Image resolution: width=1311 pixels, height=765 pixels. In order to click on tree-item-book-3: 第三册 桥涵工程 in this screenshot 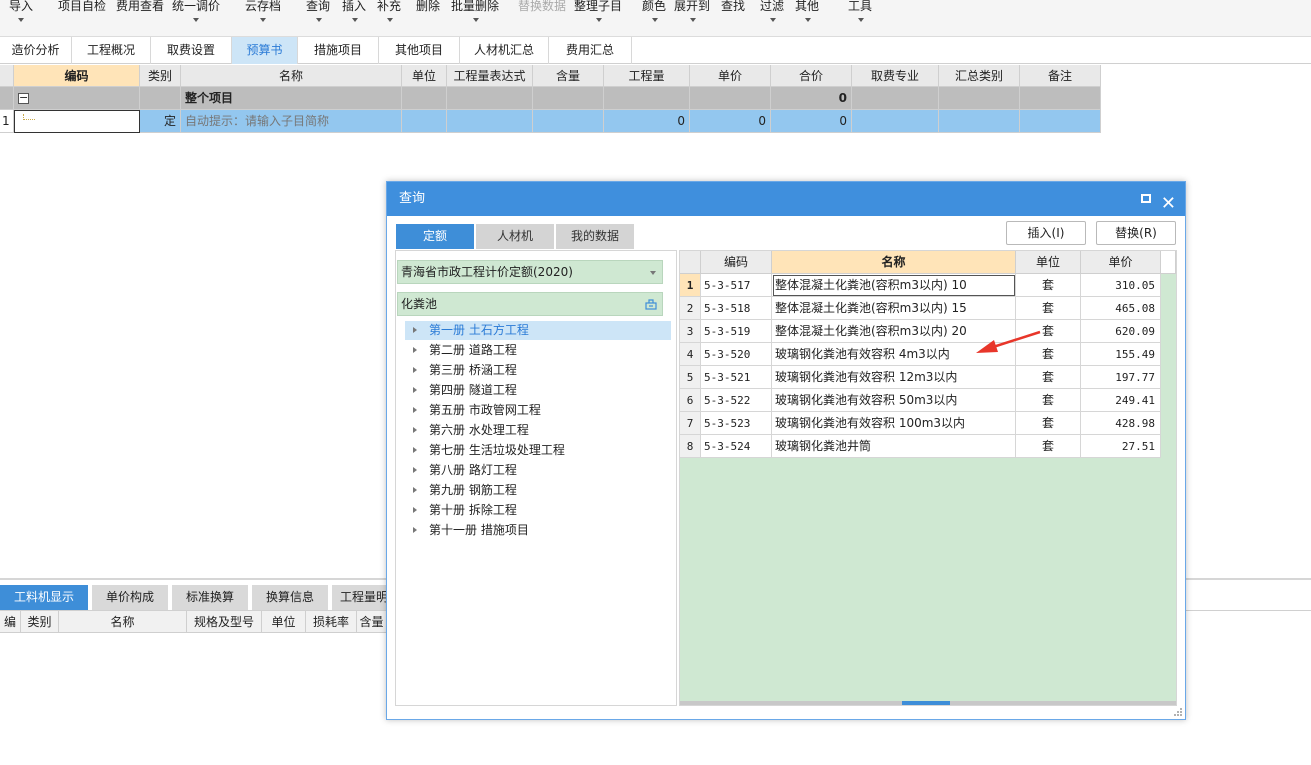, I will do `click(538, 370)`.